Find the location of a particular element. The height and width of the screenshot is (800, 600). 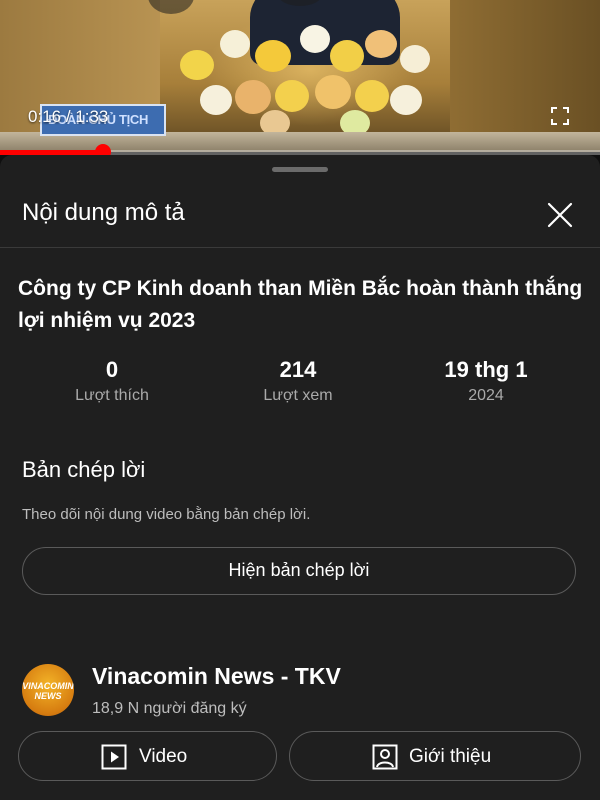

video-flower-arrangement is located at coordinates (310, 80).